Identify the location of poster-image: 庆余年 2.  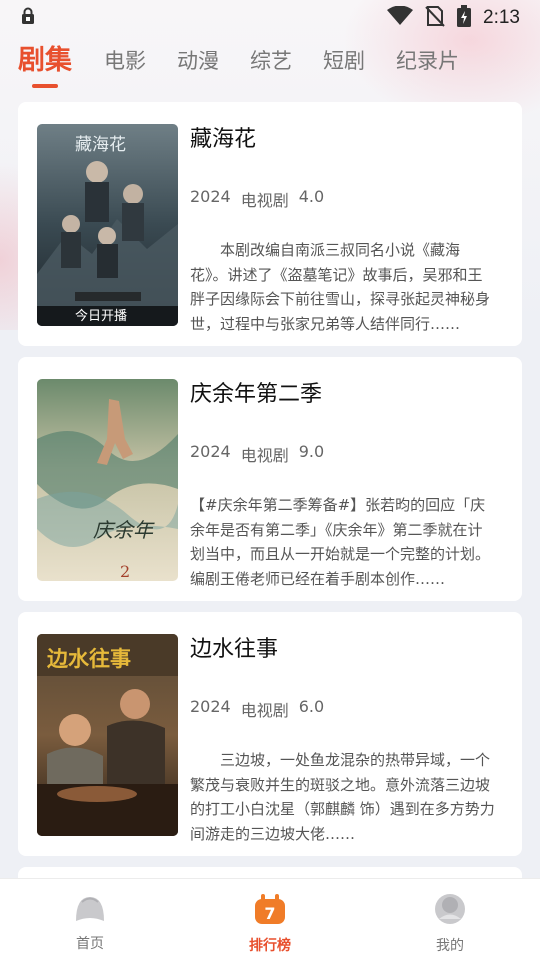
(107, 480).